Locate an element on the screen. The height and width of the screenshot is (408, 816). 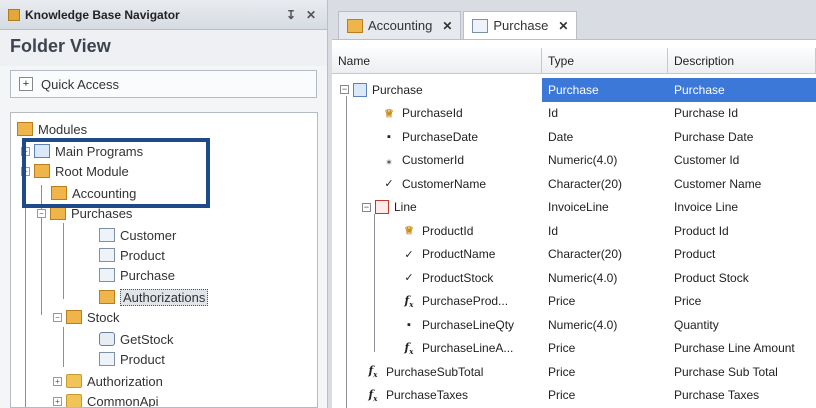
tree-item-purchases: − Purchases is located at coordinates (84, 213).